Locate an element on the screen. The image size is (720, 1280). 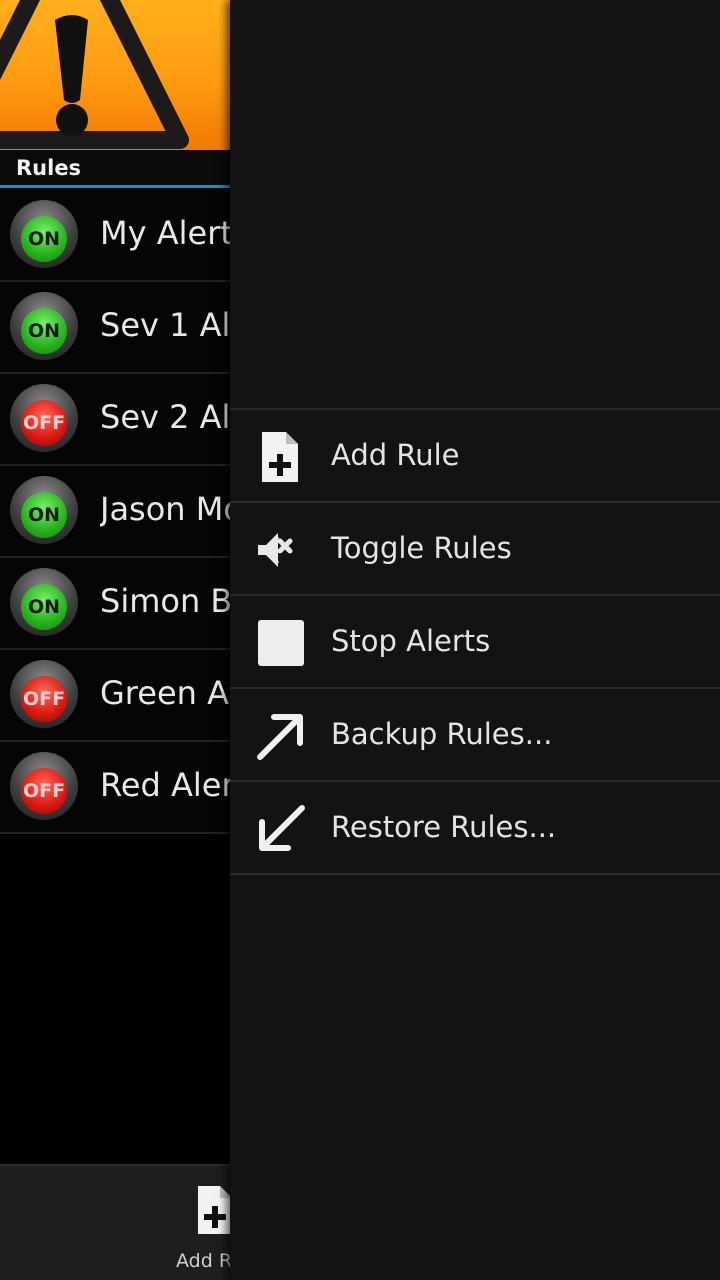
warning-banner is located at coordinates (115, 75).